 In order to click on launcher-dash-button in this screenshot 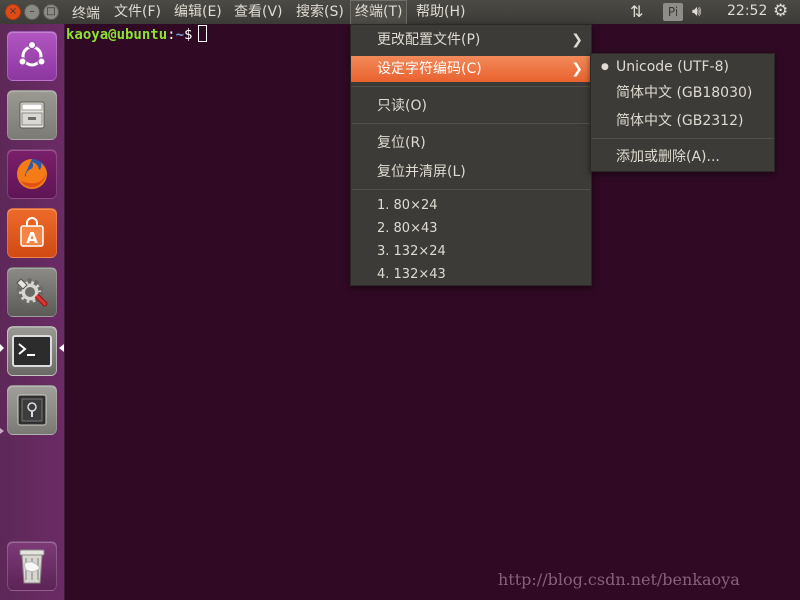, I will do `click(32, 56)`.